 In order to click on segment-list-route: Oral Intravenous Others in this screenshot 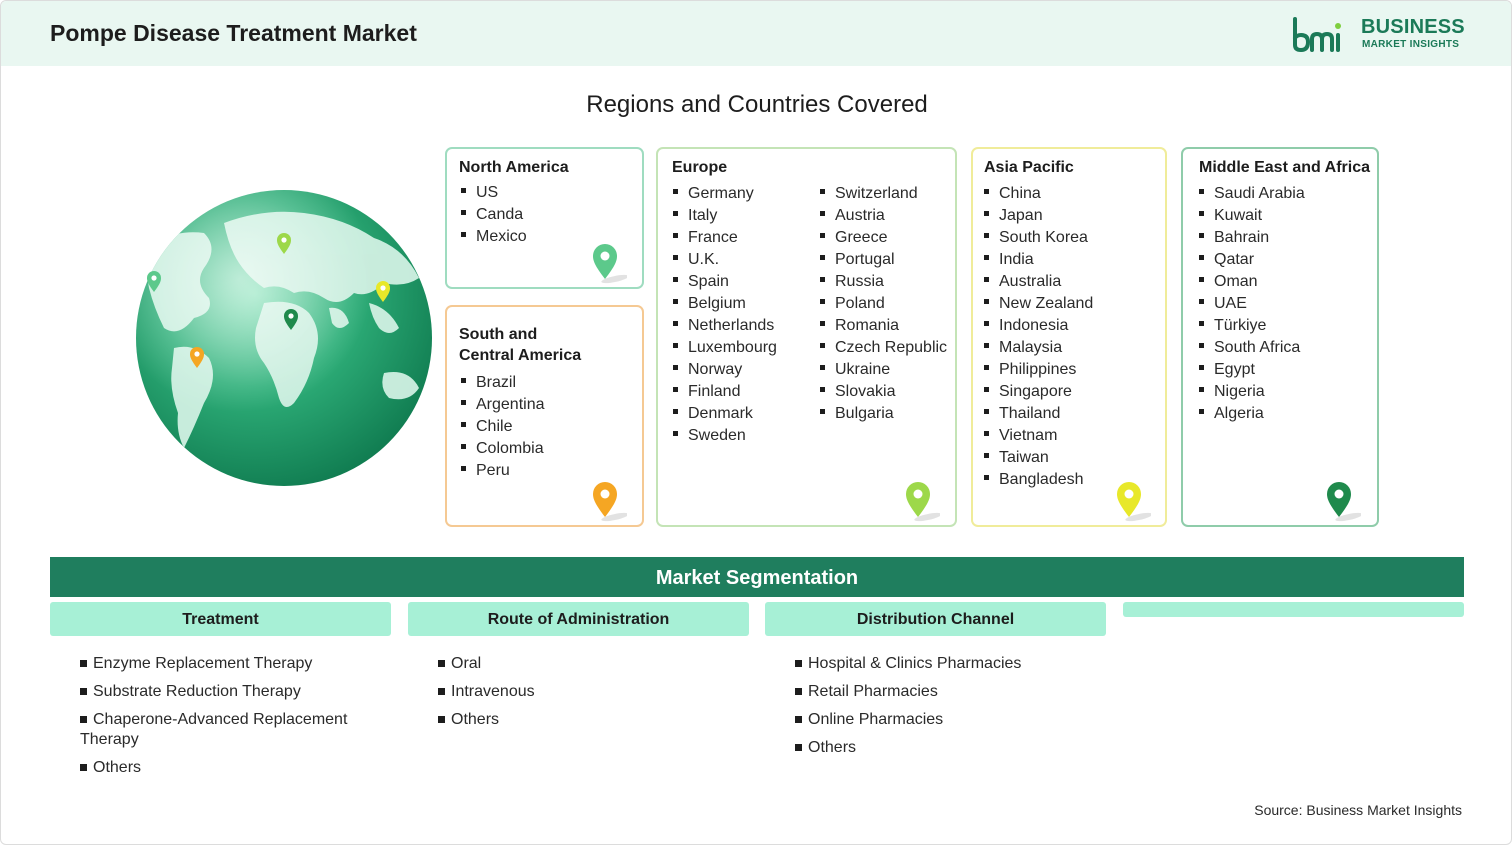, I will do `click(588, 696)`.